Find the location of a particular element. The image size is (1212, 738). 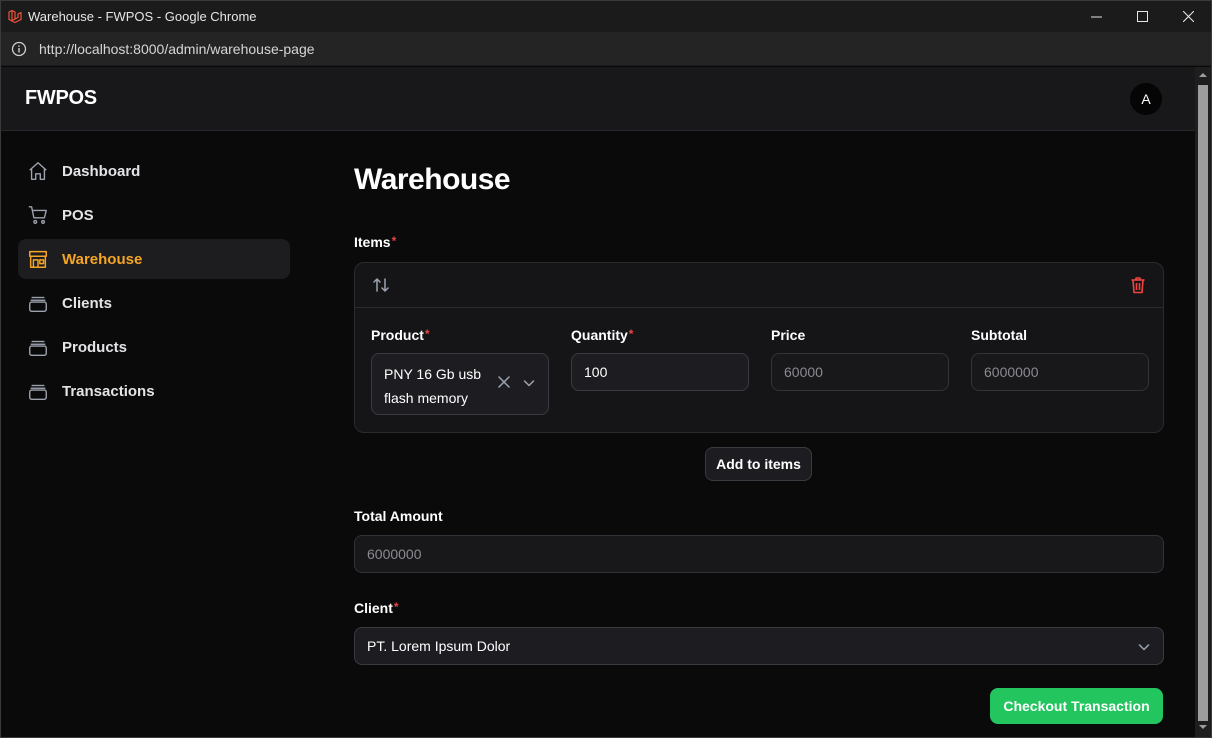

title-bar: Warehouse - FWPOS - Google Chrome is located at coordinates (606, 16).